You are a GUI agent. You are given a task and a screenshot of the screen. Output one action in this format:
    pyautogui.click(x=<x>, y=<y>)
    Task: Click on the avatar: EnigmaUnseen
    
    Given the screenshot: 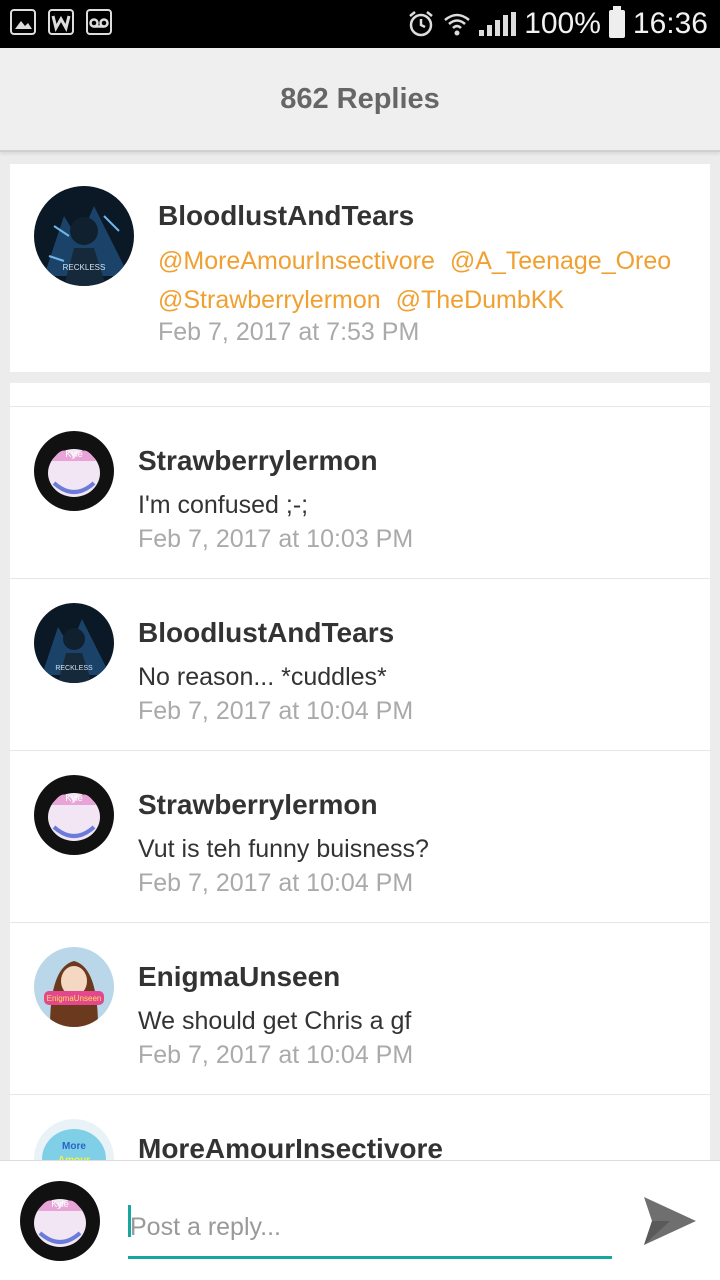 What is the action you would take?
    pyautogui.click(x=74, y=987)
    